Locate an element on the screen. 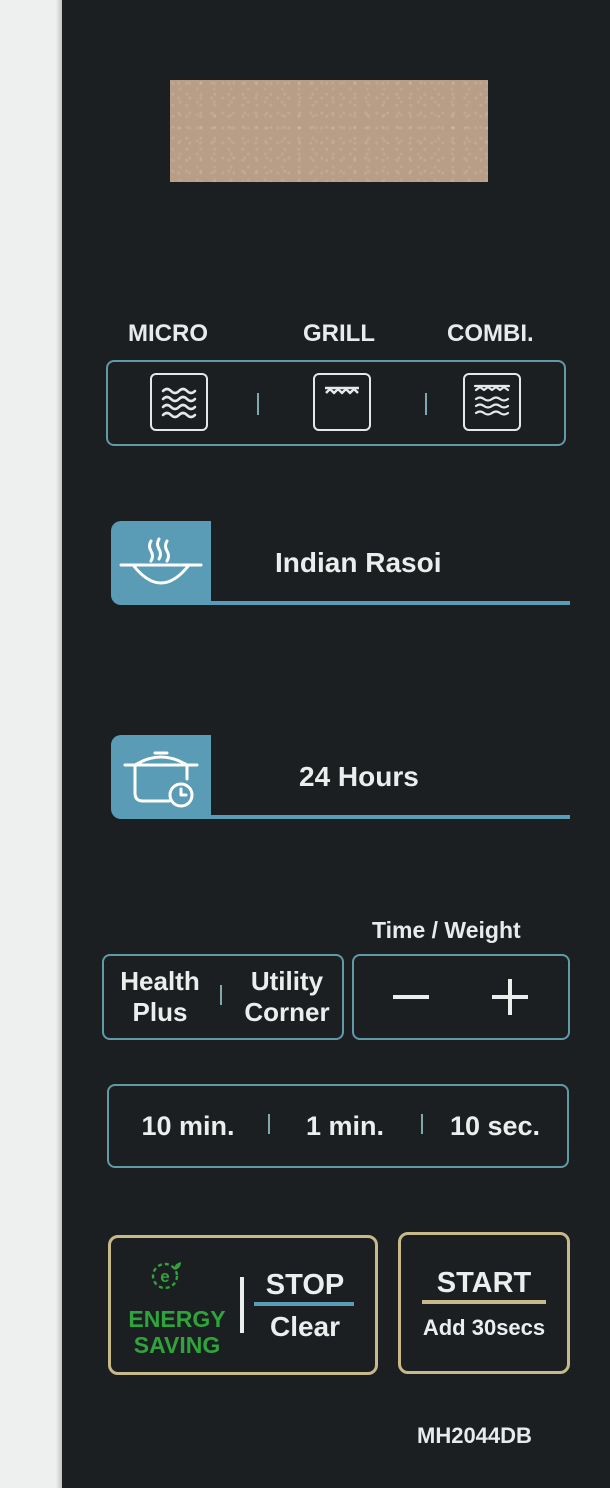 The height and width of the screenshot is (1488, 610). 24-hours-underline is located at coordinates (389, 817).